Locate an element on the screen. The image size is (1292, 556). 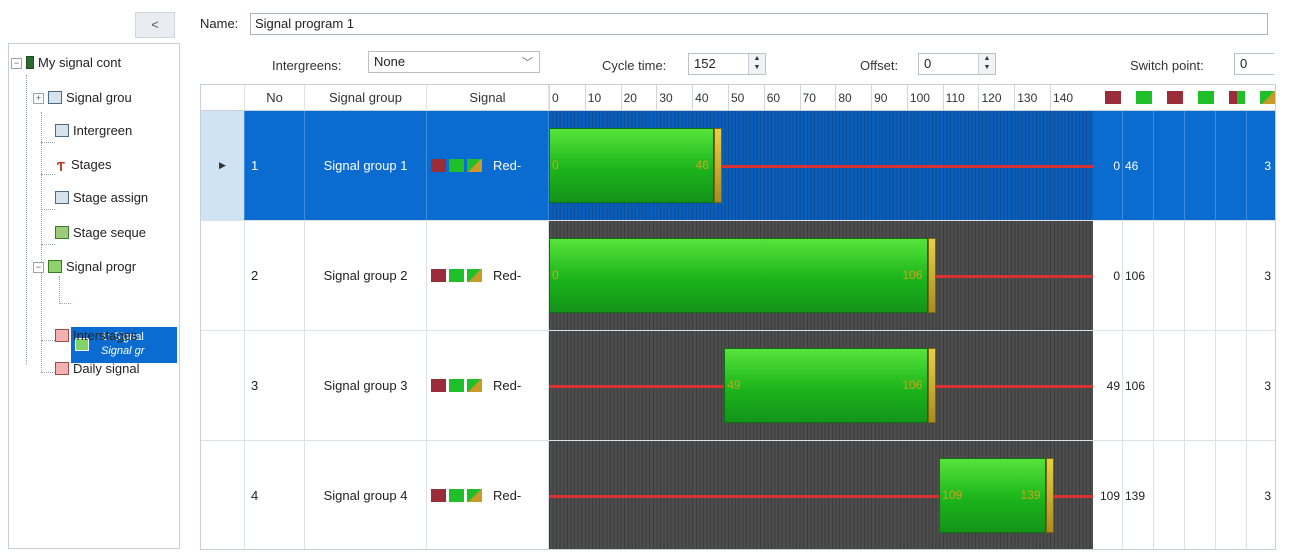
tree-label: Stage seque is located at coordinates (110, 232).